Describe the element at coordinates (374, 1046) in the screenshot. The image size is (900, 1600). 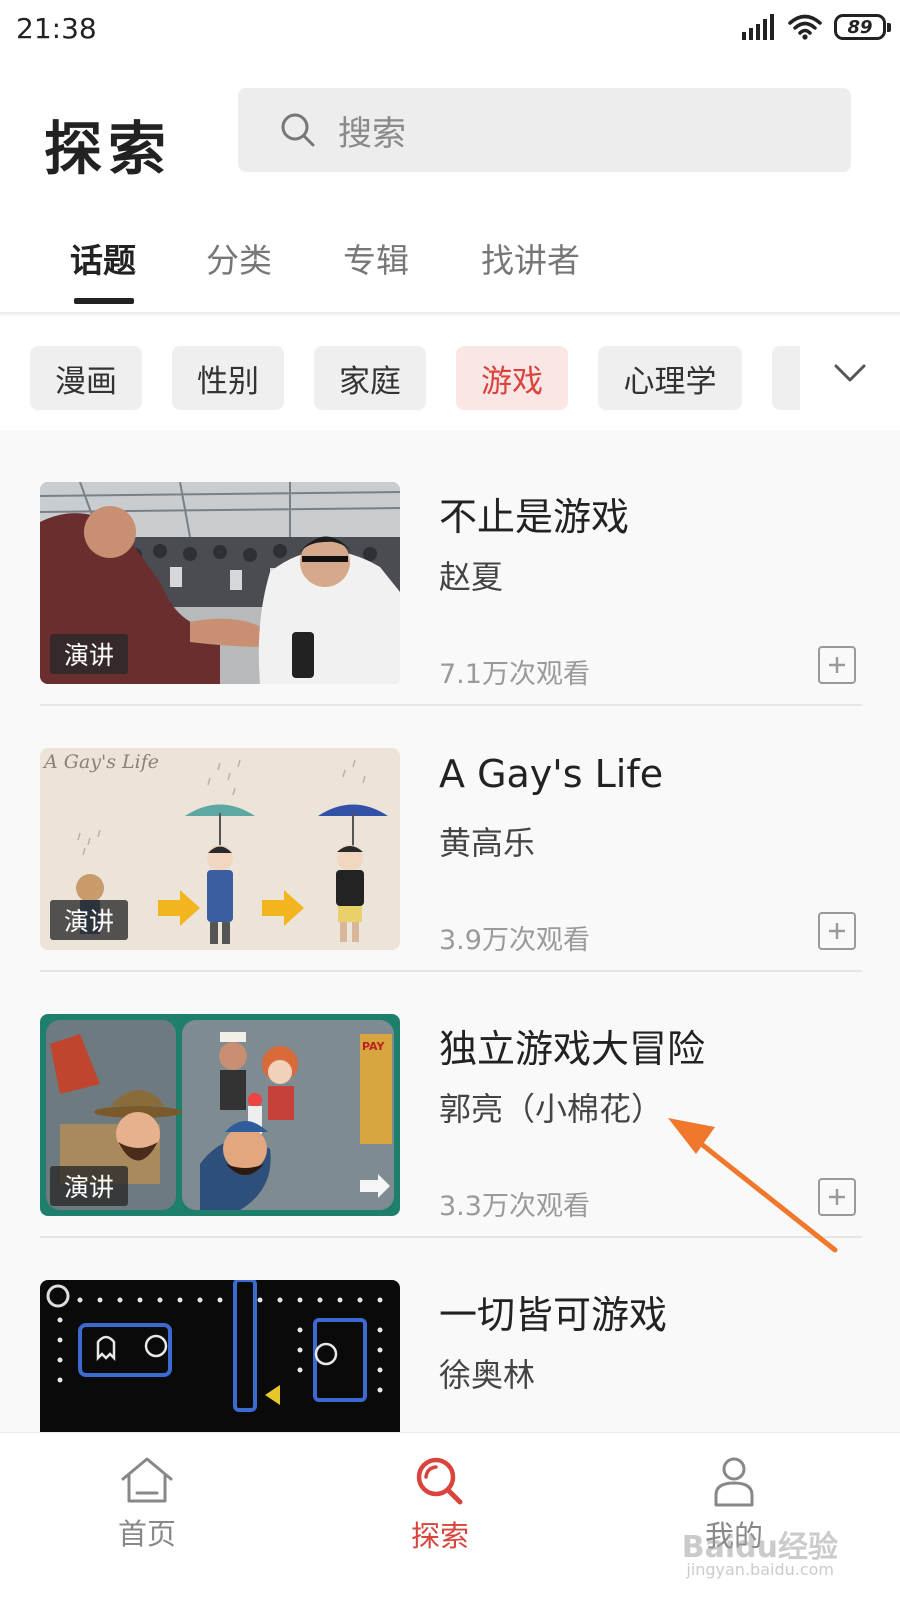
I see `svg-text: PAY` at that location.